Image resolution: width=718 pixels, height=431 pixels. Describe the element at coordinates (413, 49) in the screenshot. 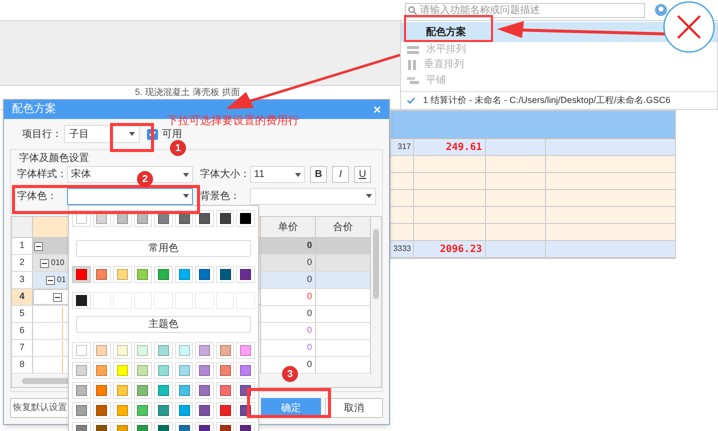

I see `horizontal-bars-icon` at that location.